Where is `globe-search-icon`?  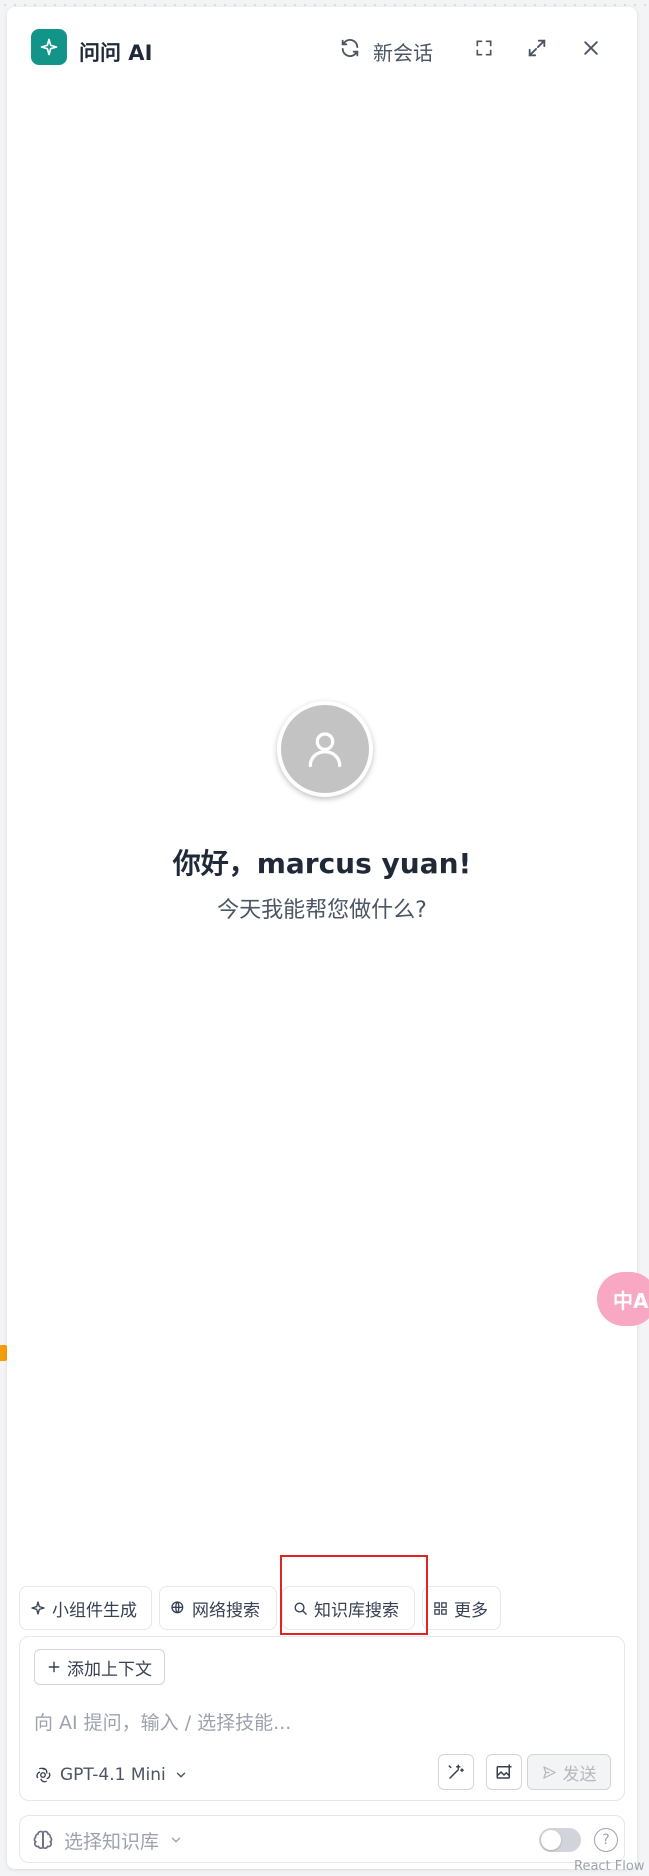
globe-search-icon is located at coordinates (177, 1607).